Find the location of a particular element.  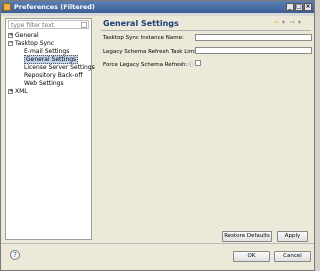

bottom-separator is located at coordinates (157, 243).